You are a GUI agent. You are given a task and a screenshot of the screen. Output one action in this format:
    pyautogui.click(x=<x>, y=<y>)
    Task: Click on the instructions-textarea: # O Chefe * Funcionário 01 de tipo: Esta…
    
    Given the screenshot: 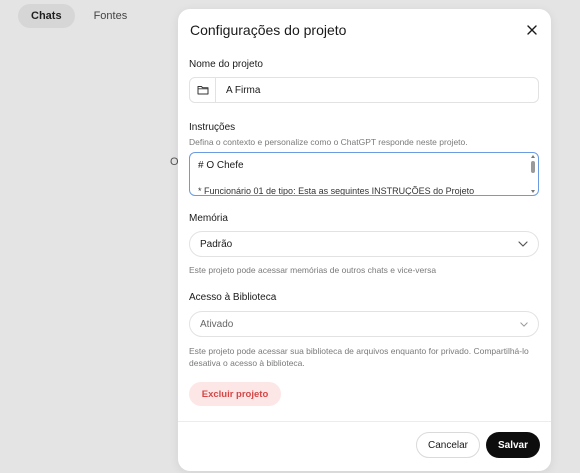 What is the action you would take?
    pyautogui.click(x=364, y=174)
    